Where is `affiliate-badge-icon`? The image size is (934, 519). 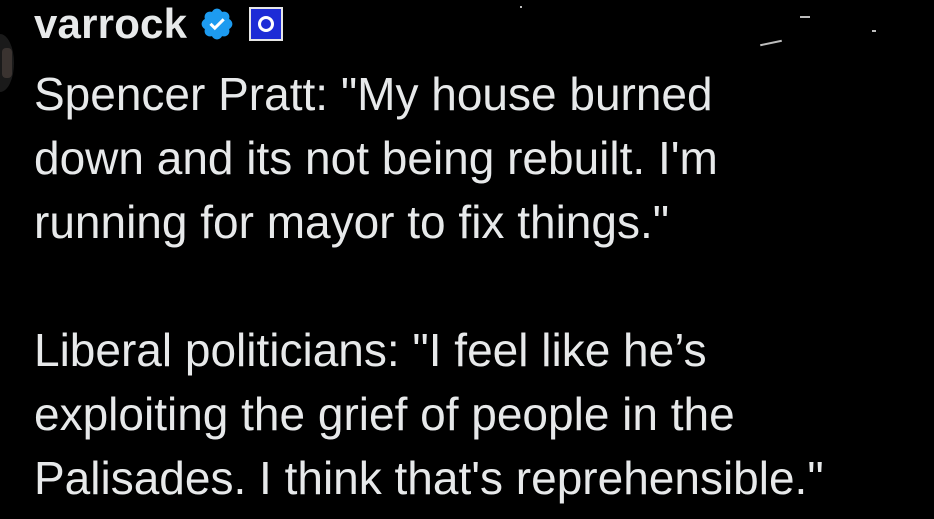
affiliate-badge-icon is located at coordinates (266, 24).